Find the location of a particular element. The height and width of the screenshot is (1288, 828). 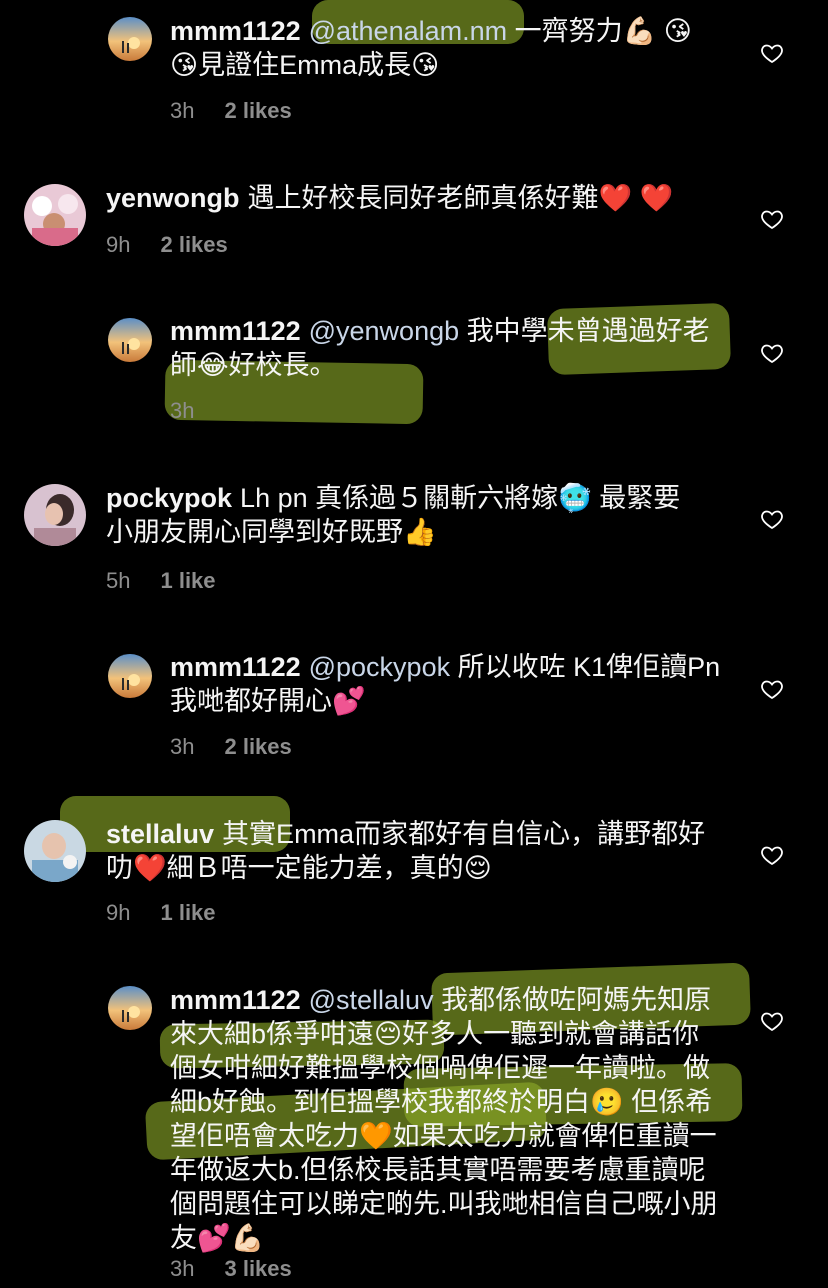

comment-text: pockypok Lh pn 真係過５關斬六將嫁🥶 最緊要小朋友開心同學到好既野👍 is located at coordinates (406, 515).